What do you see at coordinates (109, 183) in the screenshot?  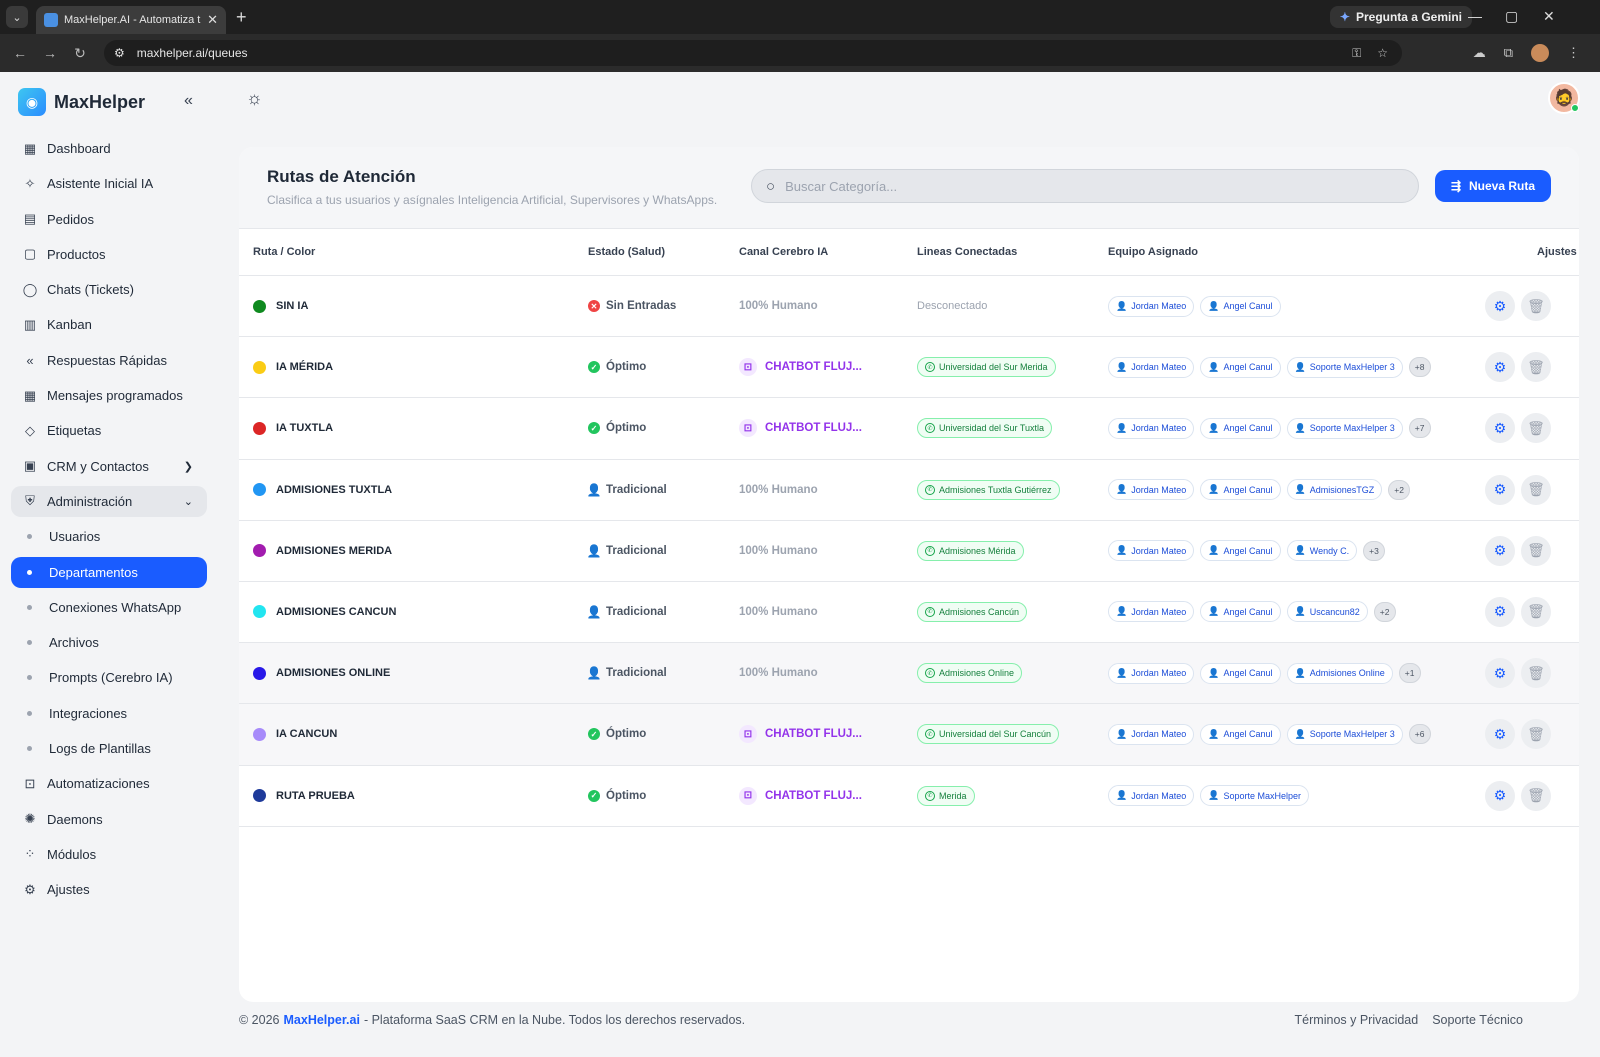 I see `sidebar-item-1: ✧ Asistente Inicial IA` at bounding box center [109, 183].